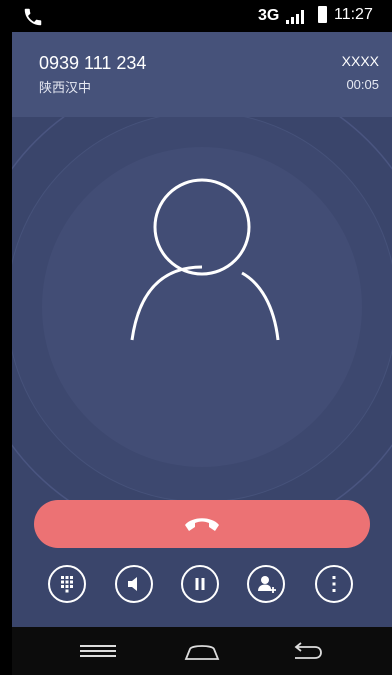 This screenshot has width=392, height=675. I want to click on dialpad-button, so click(67, 584).